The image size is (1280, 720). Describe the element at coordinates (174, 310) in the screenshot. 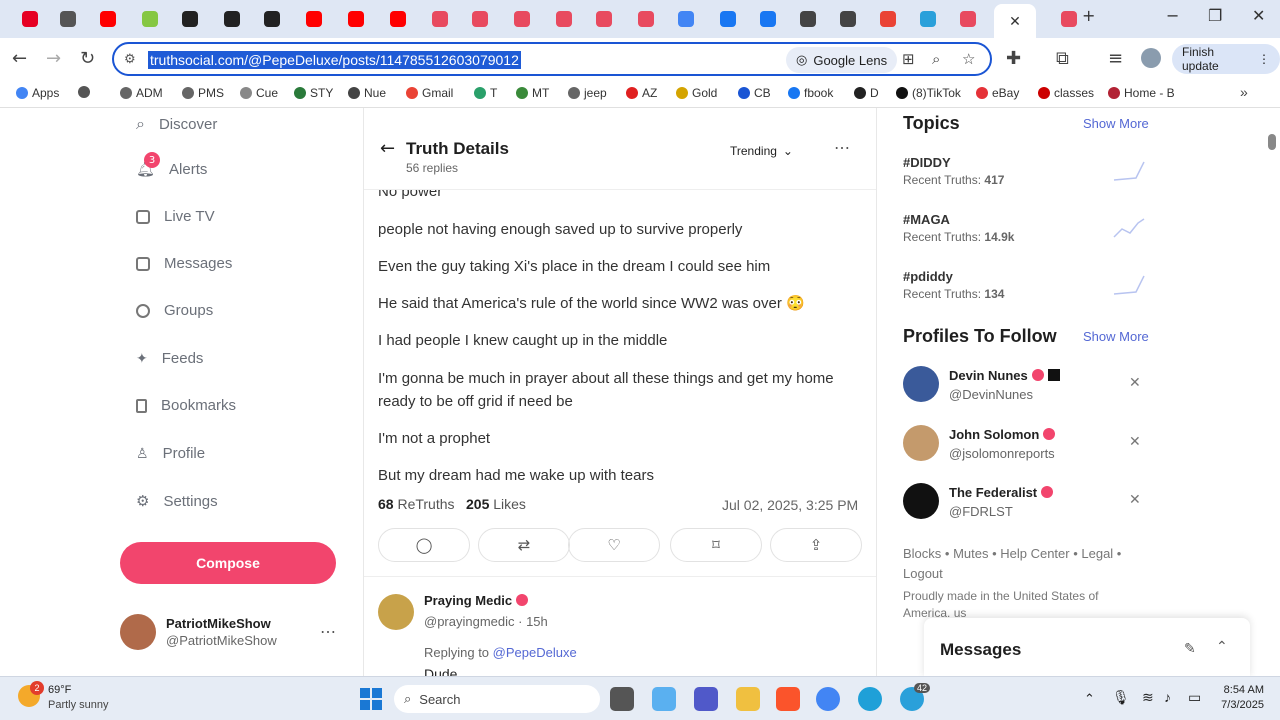

I see `nav-groups: Groups` at that location.